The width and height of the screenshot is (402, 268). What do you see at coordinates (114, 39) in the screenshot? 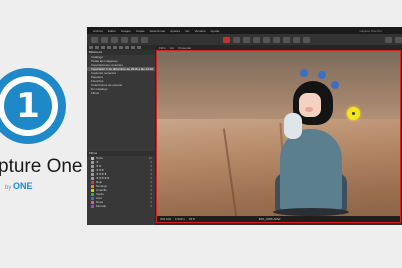
I see `export-icon` at bounding box center [114, 39].